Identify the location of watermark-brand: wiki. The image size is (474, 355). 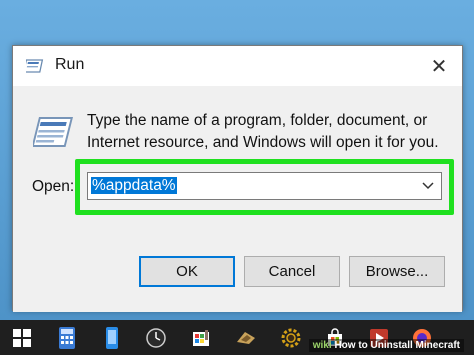
(322, 345).